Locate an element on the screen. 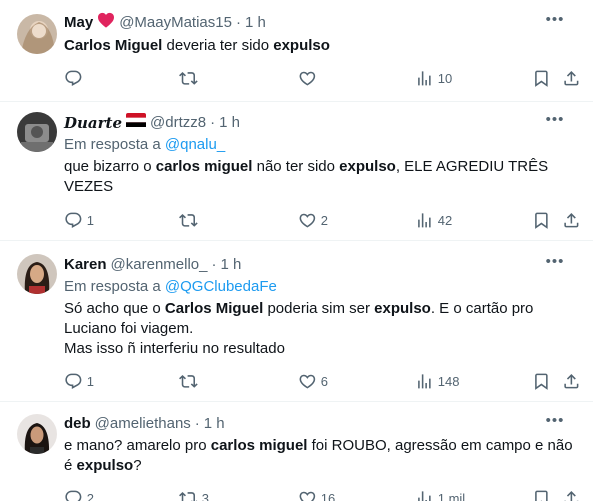  reply-button: 2 is located at coordinates (79, 494).